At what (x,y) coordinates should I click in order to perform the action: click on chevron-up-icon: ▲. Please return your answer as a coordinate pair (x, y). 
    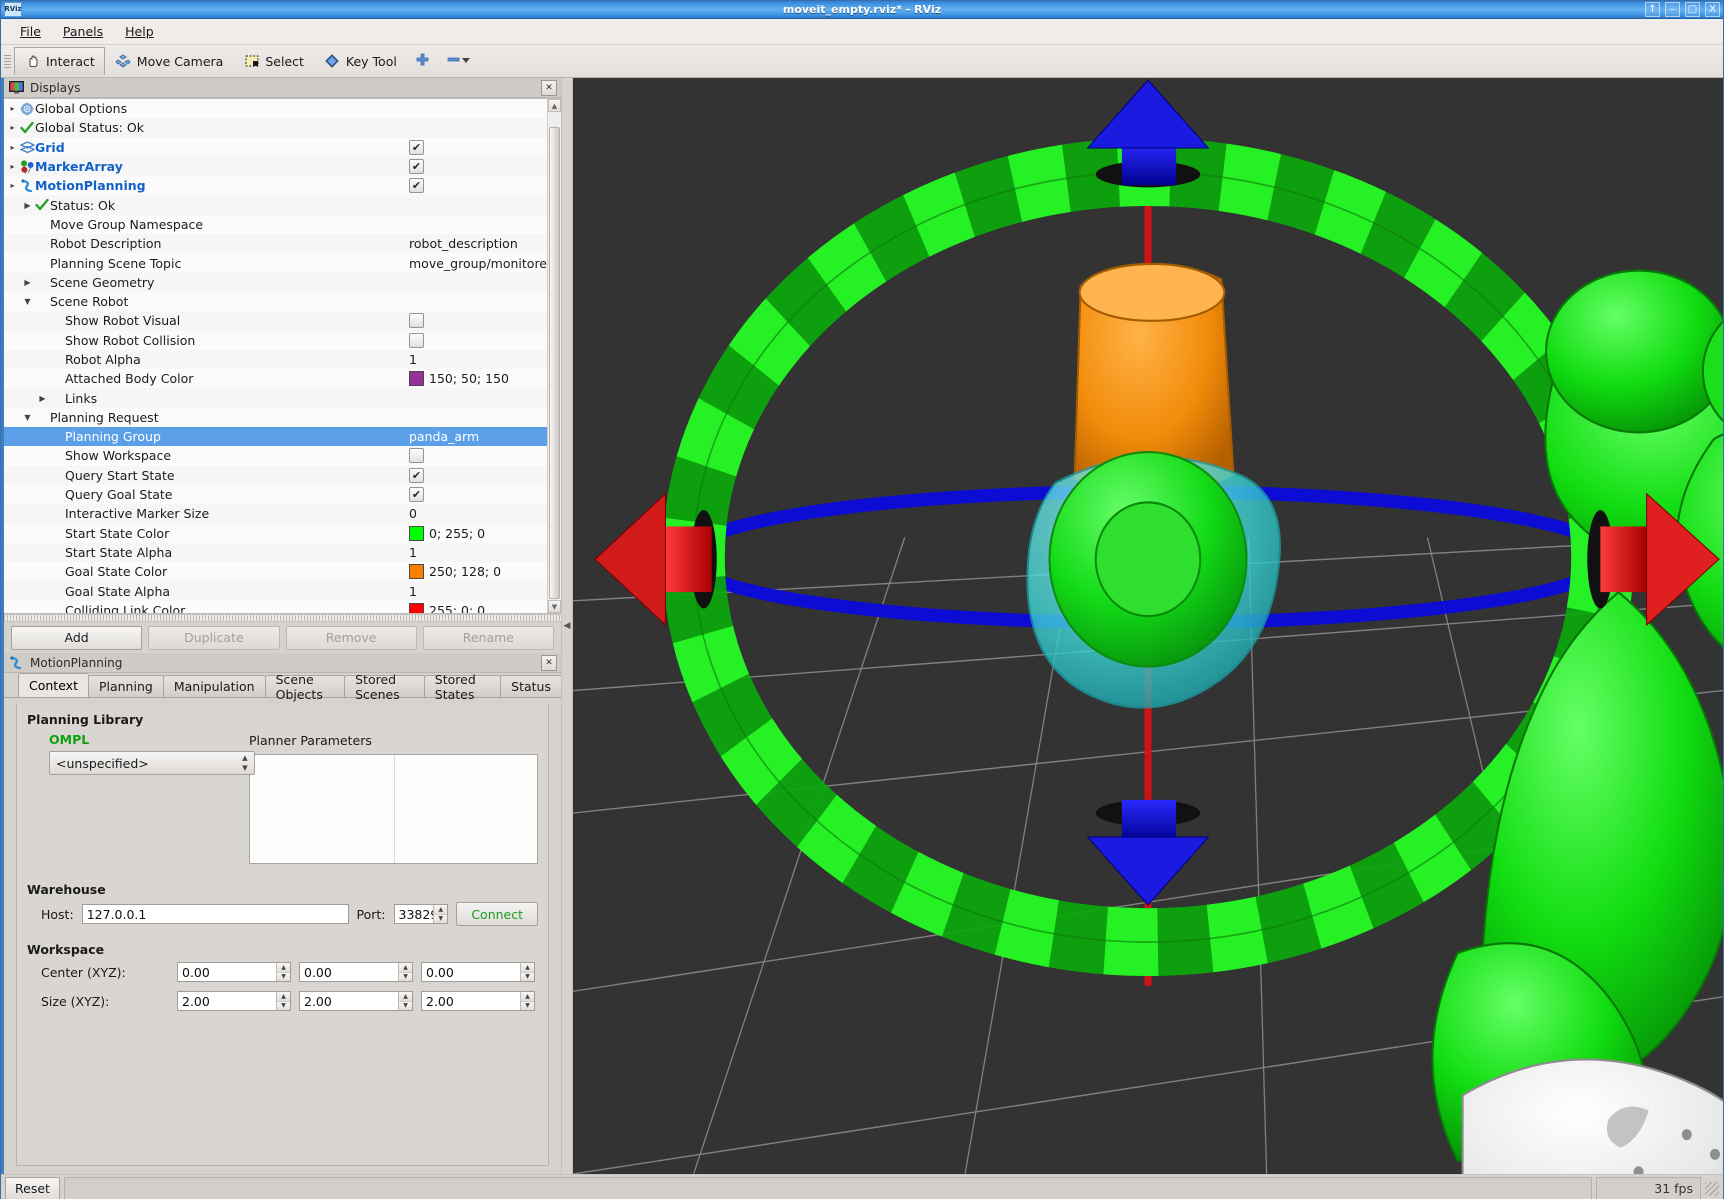
    Looking at the image, I should click on (245, 758).